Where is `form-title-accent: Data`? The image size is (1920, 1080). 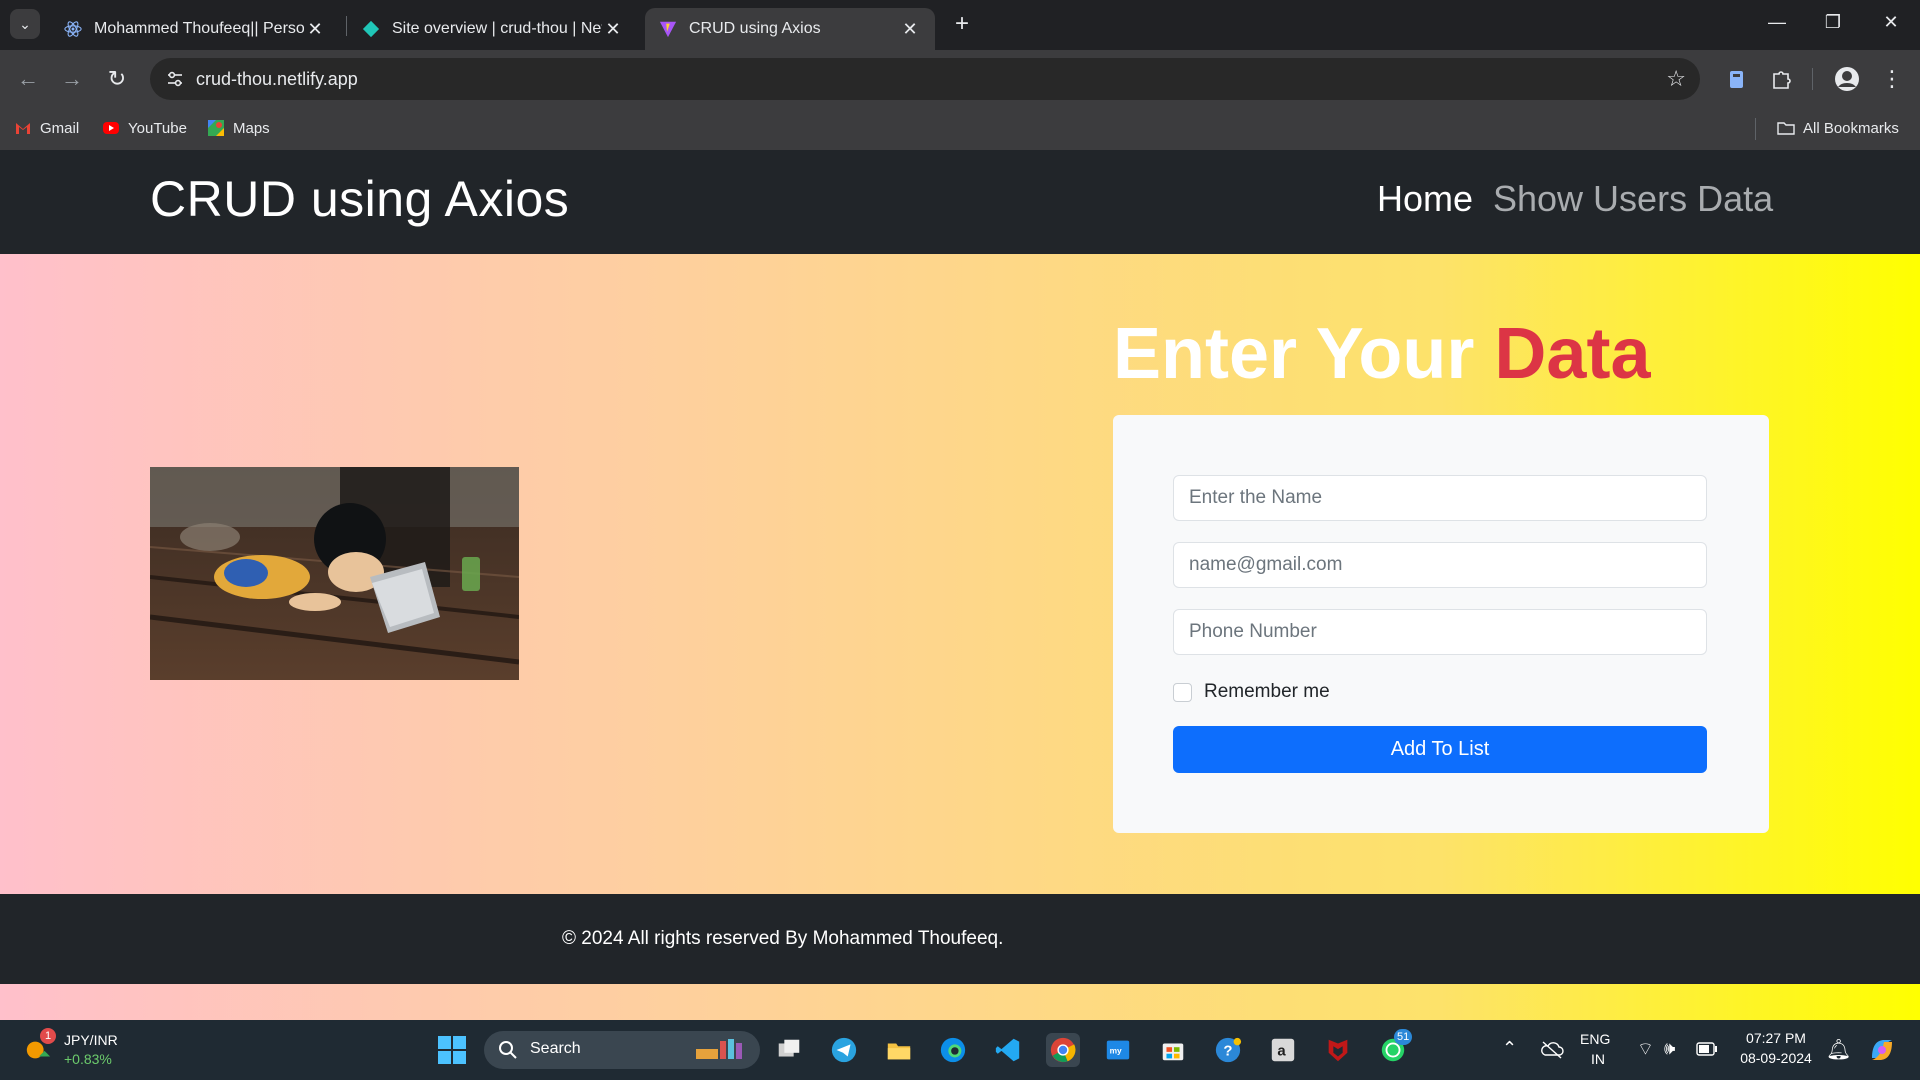
form-title-accent: Data is located at coordinates (1572, 354).